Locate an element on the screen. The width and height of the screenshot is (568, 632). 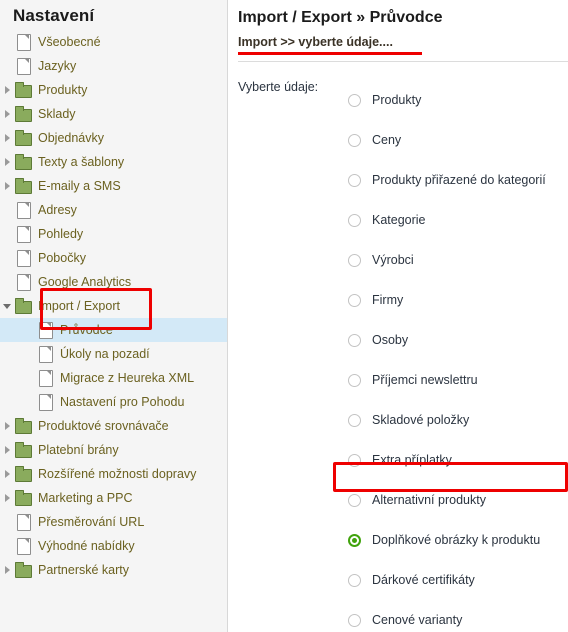
sidebar-item-9: Pobočky is located at coordinates (113, 258).